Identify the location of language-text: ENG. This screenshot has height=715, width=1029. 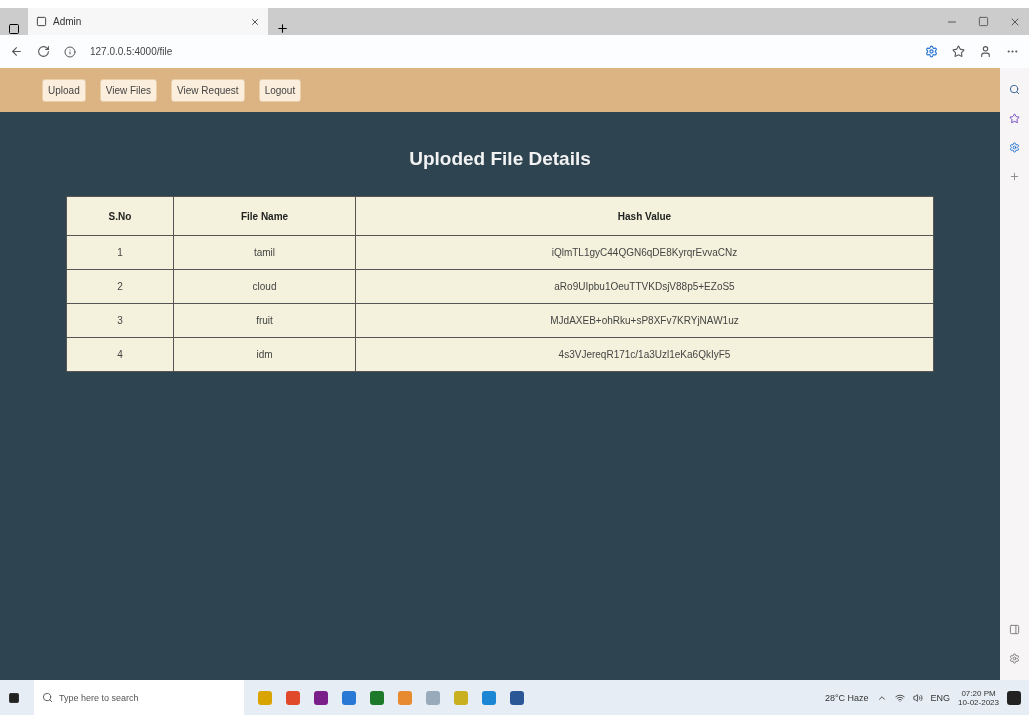
(940, 697).